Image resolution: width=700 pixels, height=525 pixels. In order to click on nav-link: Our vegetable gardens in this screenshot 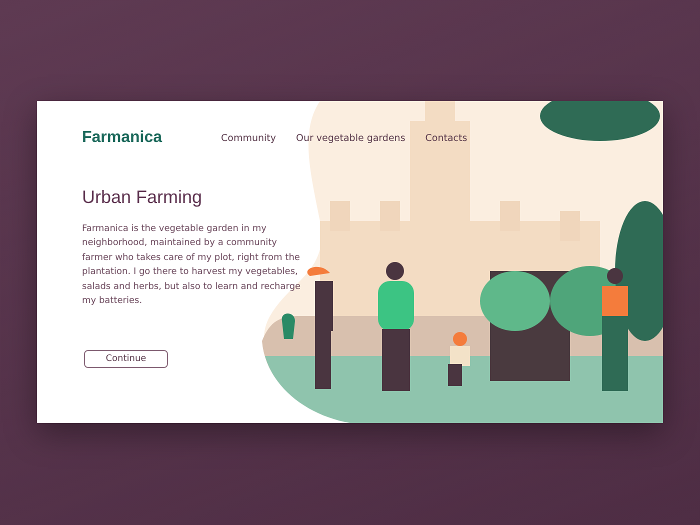, I will do `click(351, 138)`.